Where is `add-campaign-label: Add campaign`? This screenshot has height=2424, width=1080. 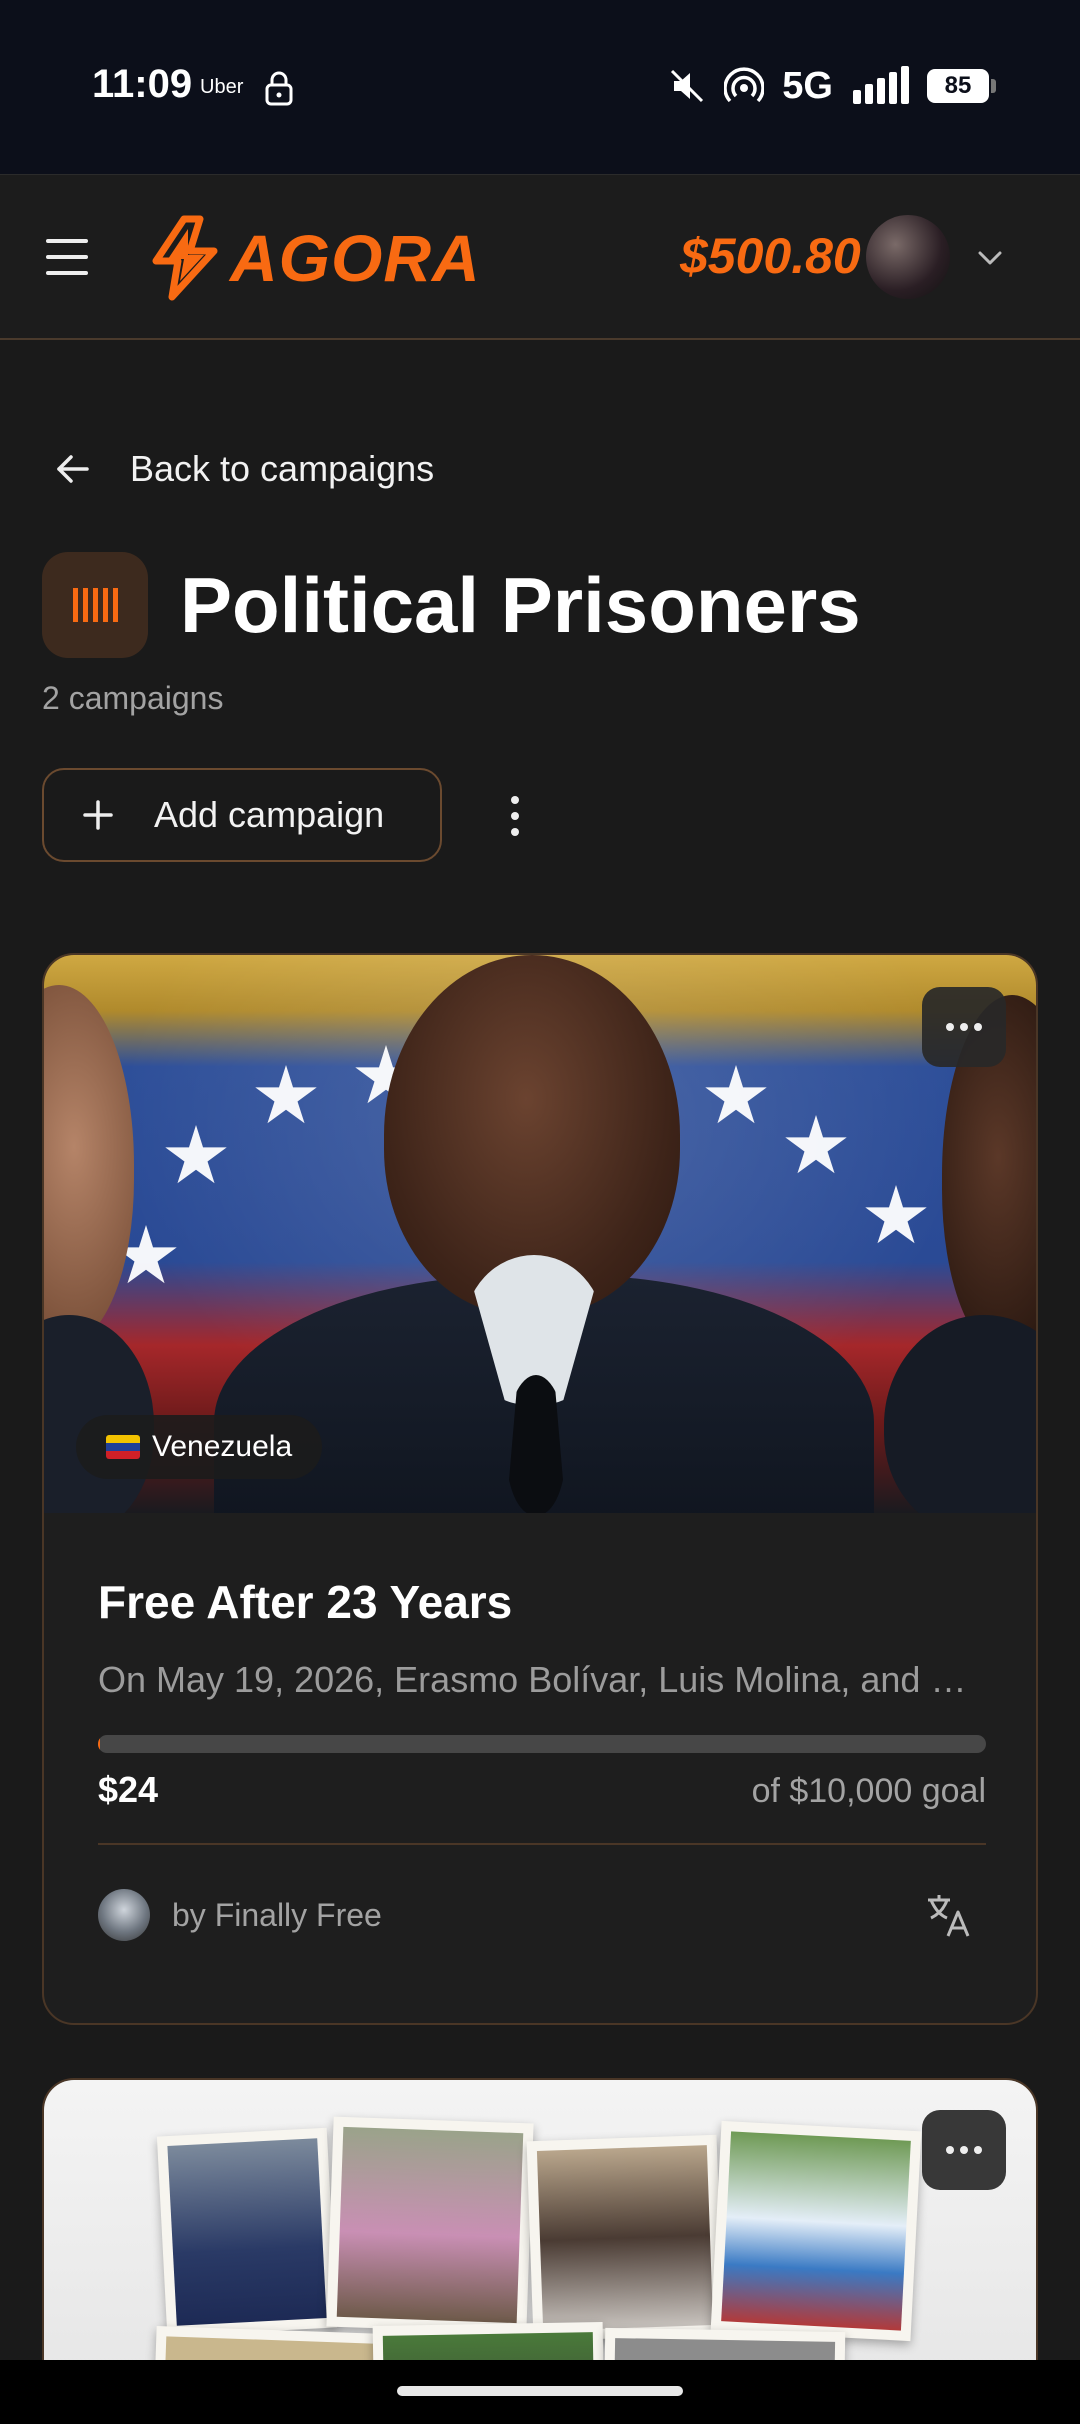
add-campaign-label: Add campaign is located at coordinates (269, 814).